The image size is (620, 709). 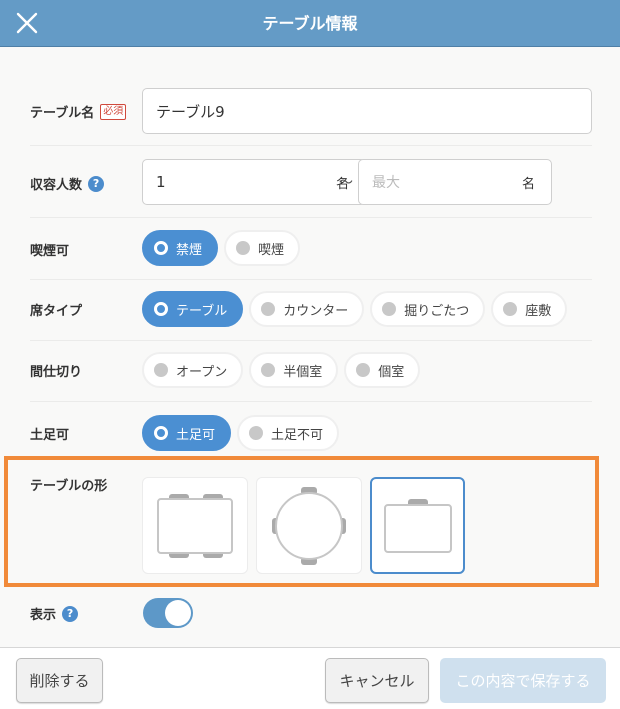 I want to click on option-label: 土足不可, so click(x=297, y=435).